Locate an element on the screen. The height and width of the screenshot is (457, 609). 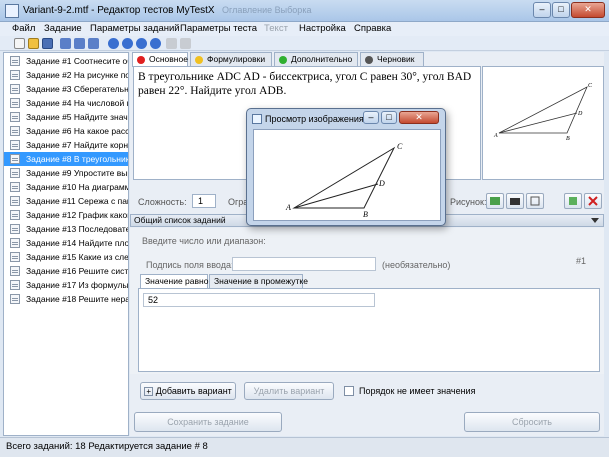
task-list-item: Задание #16 Решите систе is located at coordinates (66, 271).